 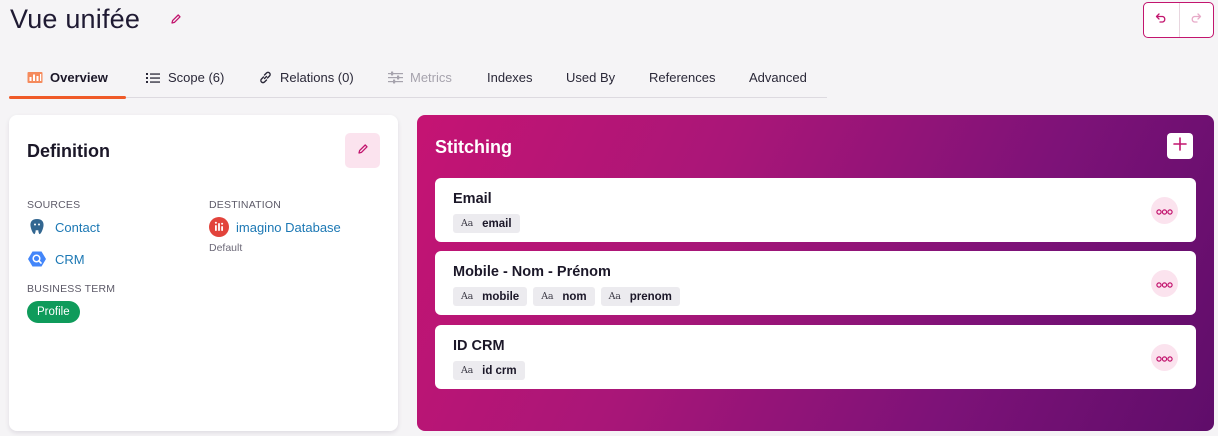 I want to click on field-chip: Aa prenom, so click(x=640, y=296).